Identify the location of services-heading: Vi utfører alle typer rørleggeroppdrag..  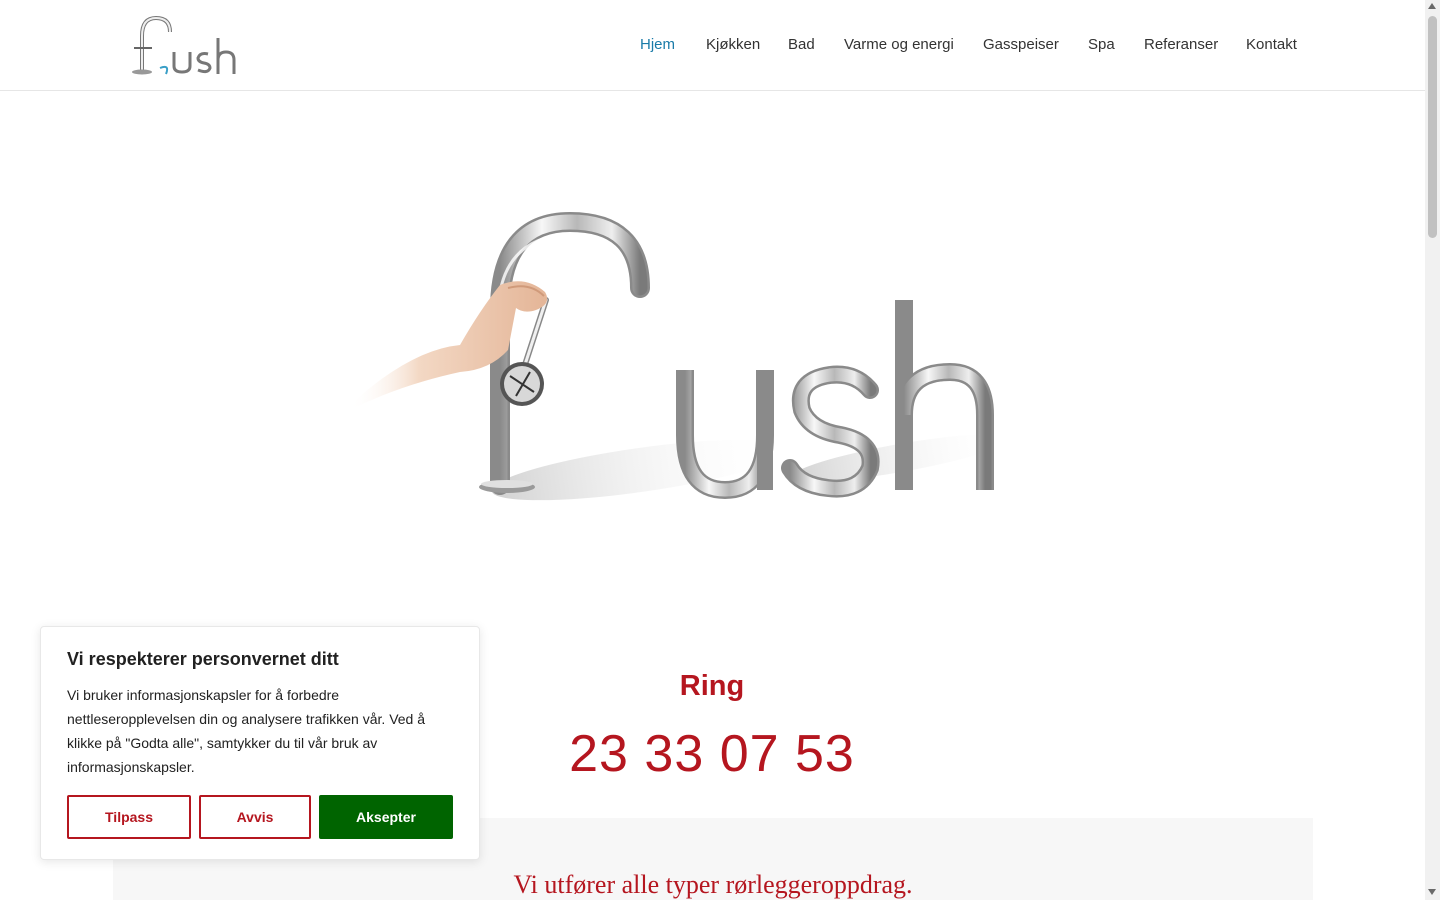
(713, 884).